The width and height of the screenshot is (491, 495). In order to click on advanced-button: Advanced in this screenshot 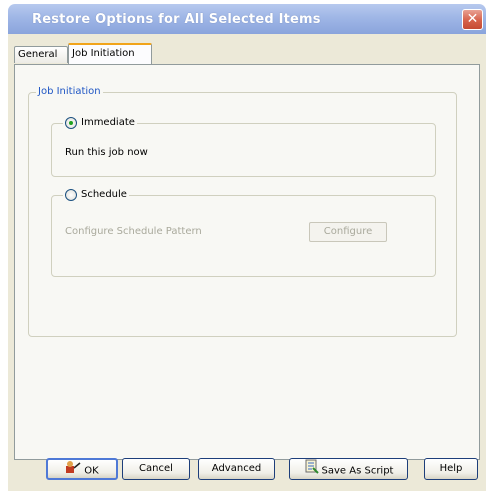, I will do `click(236, 469)`.